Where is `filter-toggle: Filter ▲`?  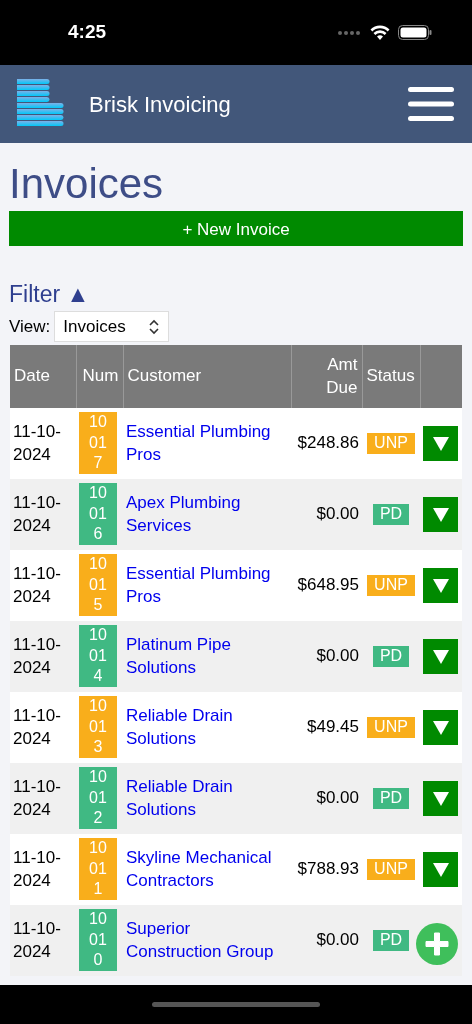 filter-toggle: Filter ▲ is located at coordinates (236, 294).